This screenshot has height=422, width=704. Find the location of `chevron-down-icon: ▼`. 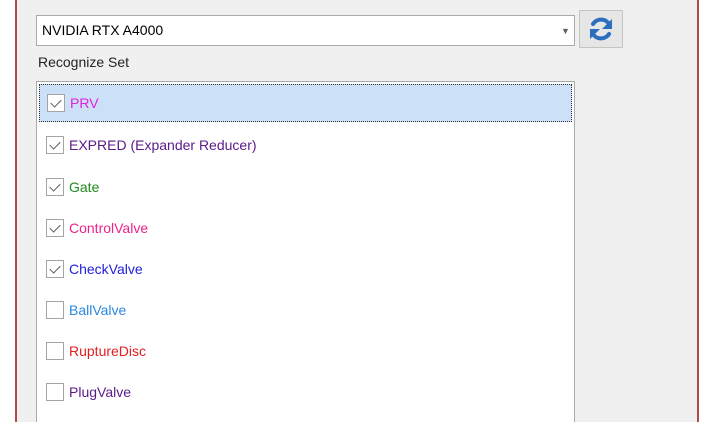

chevron-down-icon: ▼ is located at coordinates (565, 30).